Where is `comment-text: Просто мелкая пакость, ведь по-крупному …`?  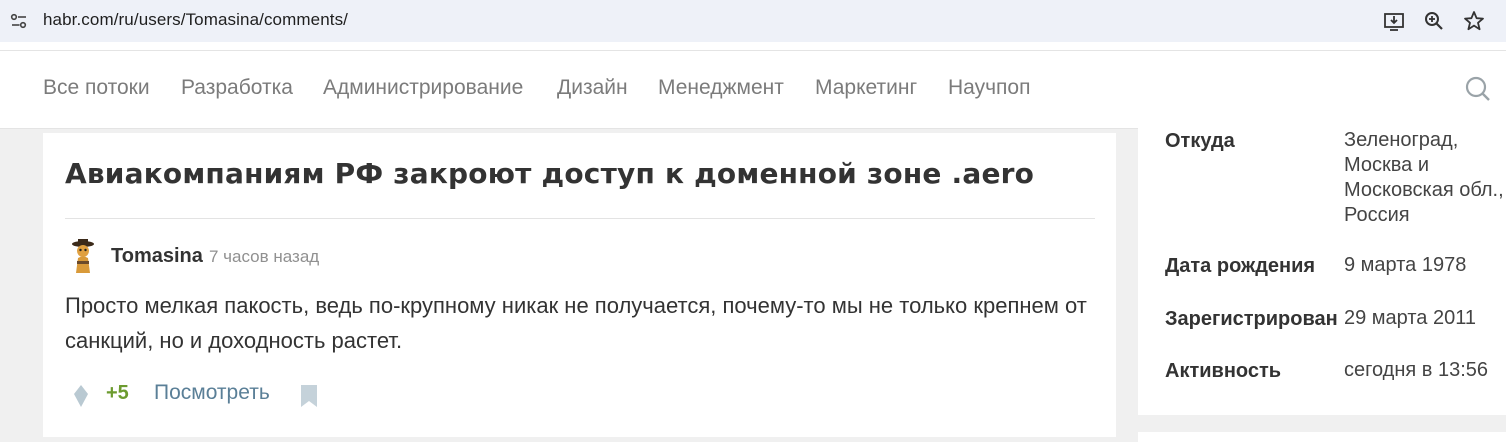 comment-text: Просто мелкая пакость, ведь по-крупному … is located at coordinates (576, 323).